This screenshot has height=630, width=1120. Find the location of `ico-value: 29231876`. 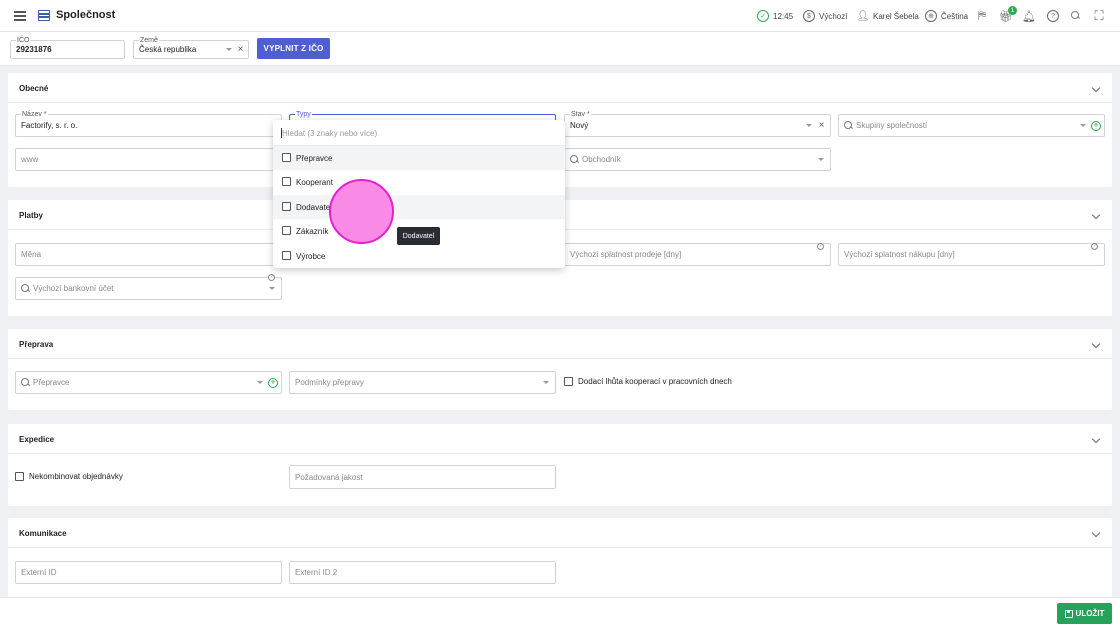

ico-value: 29231876 is located at coordinates (34, 49).